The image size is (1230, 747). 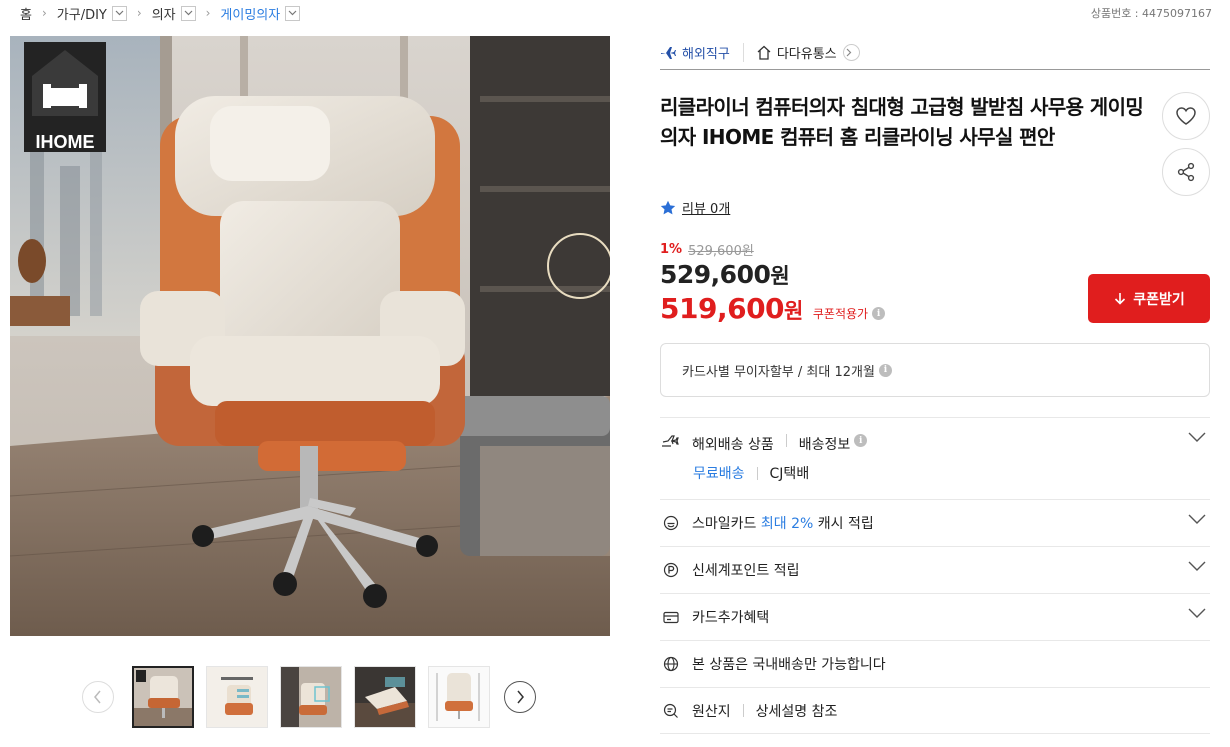 I want to click on domestic-only-notice: 본 상품은 국내배송만 가능합니다, so click(x=789, y=665).